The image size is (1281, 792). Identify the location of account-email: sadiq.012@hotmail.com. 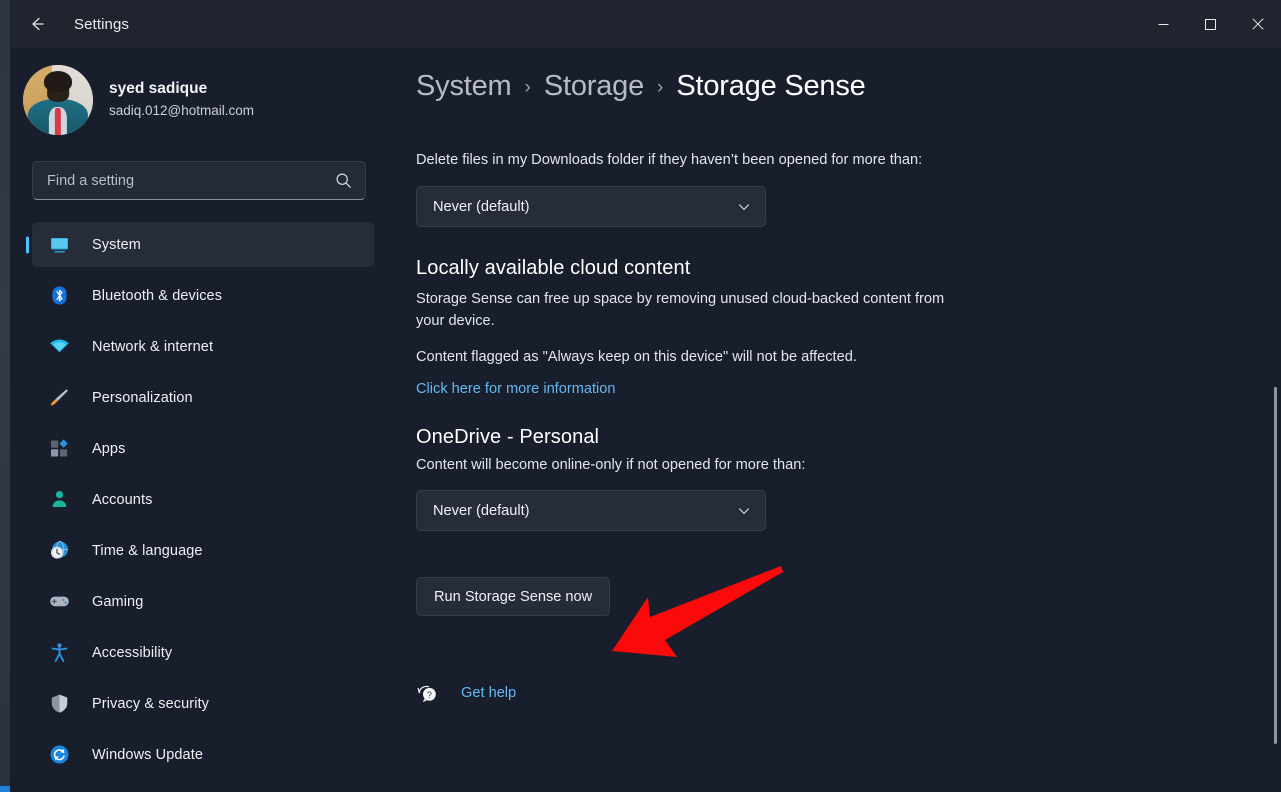
(182, 110).